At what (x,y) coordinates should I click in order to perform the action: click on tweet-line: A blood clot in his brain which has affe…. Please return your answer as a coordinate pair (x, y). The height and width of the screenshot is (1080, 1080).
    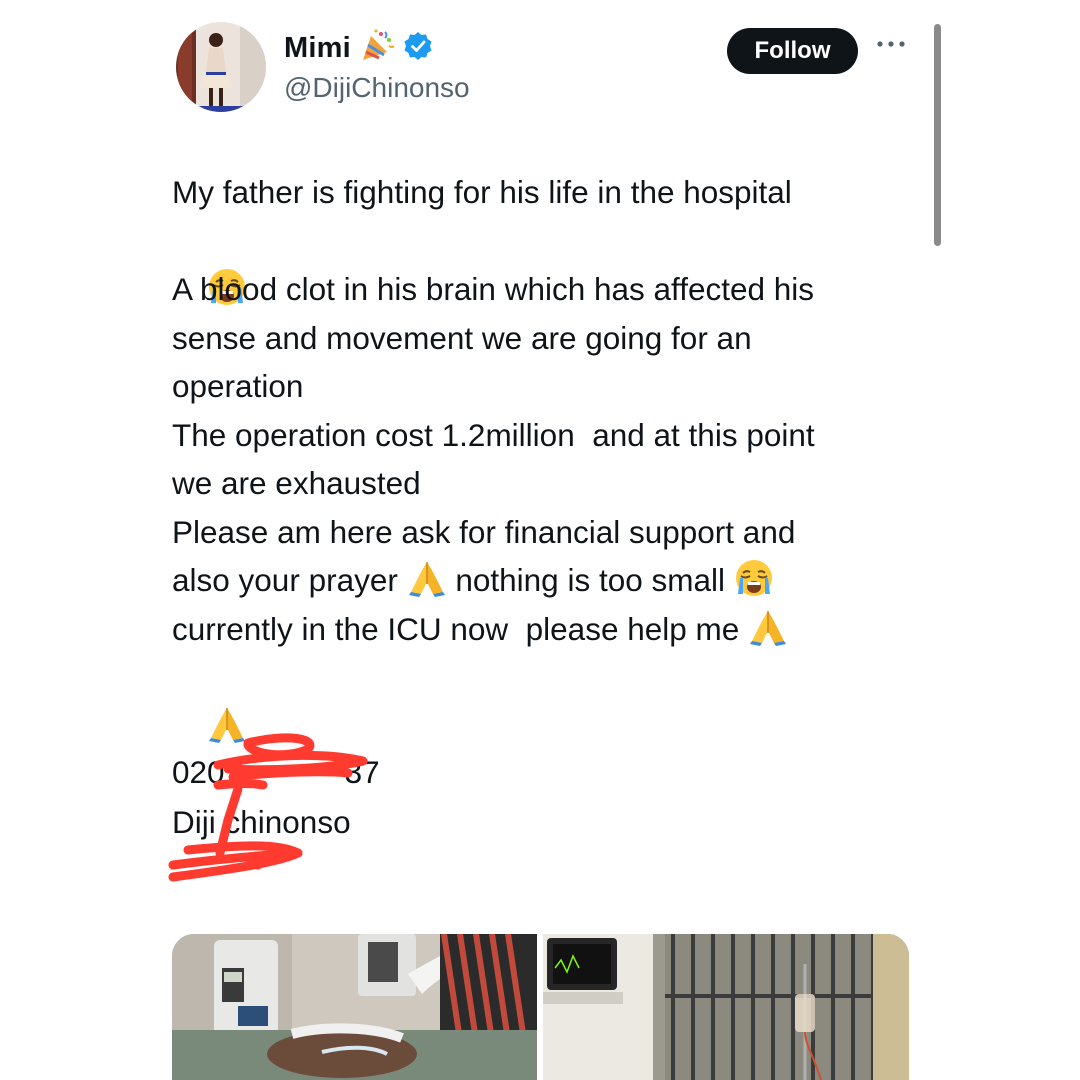
    Looking at the image, I should click on (493, 289).